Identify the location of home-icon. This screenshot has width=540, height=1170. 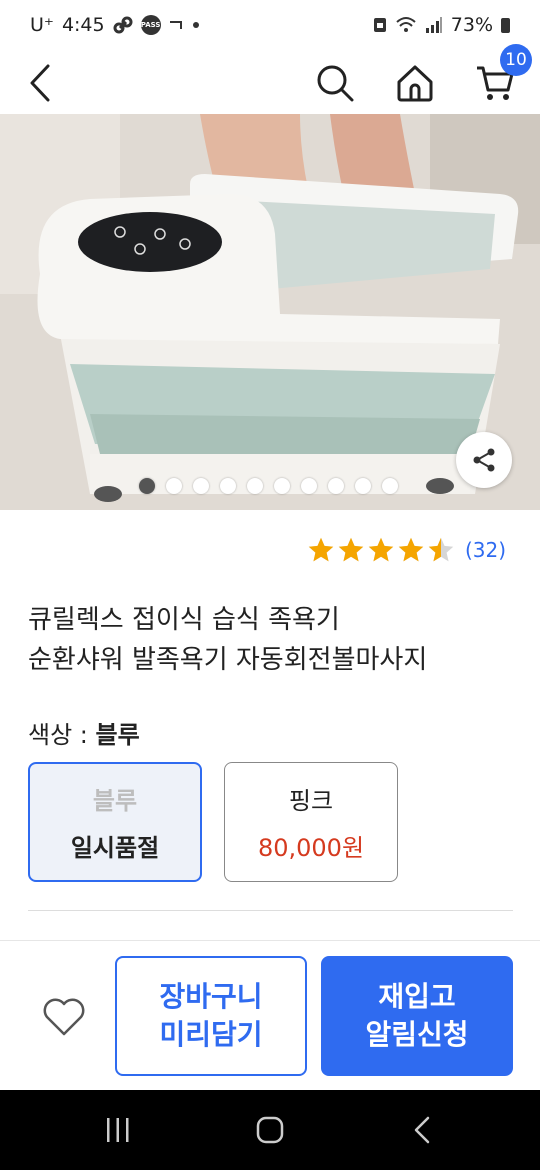
(415, 83).